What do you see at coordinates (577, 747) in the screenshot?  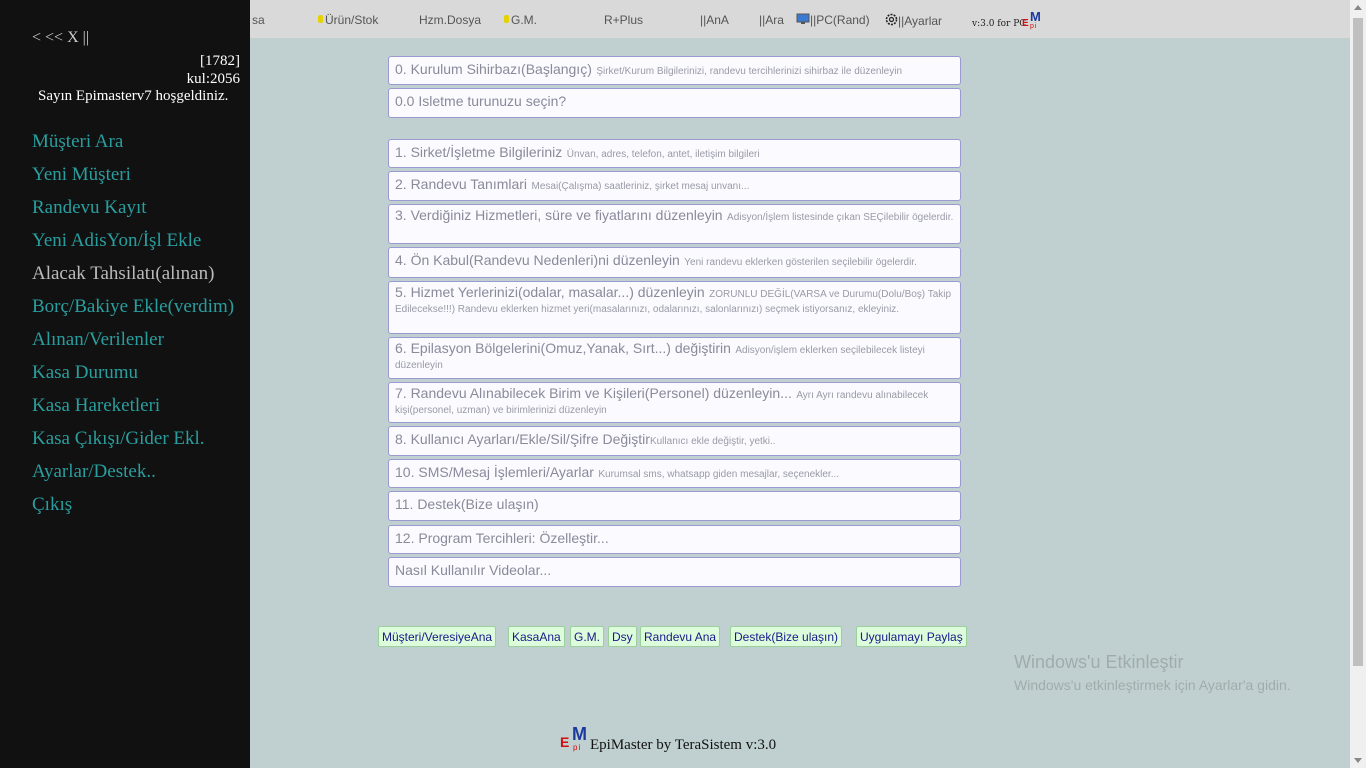 I see `footer-logo-pi: pi` at bounding box center [577, 747].